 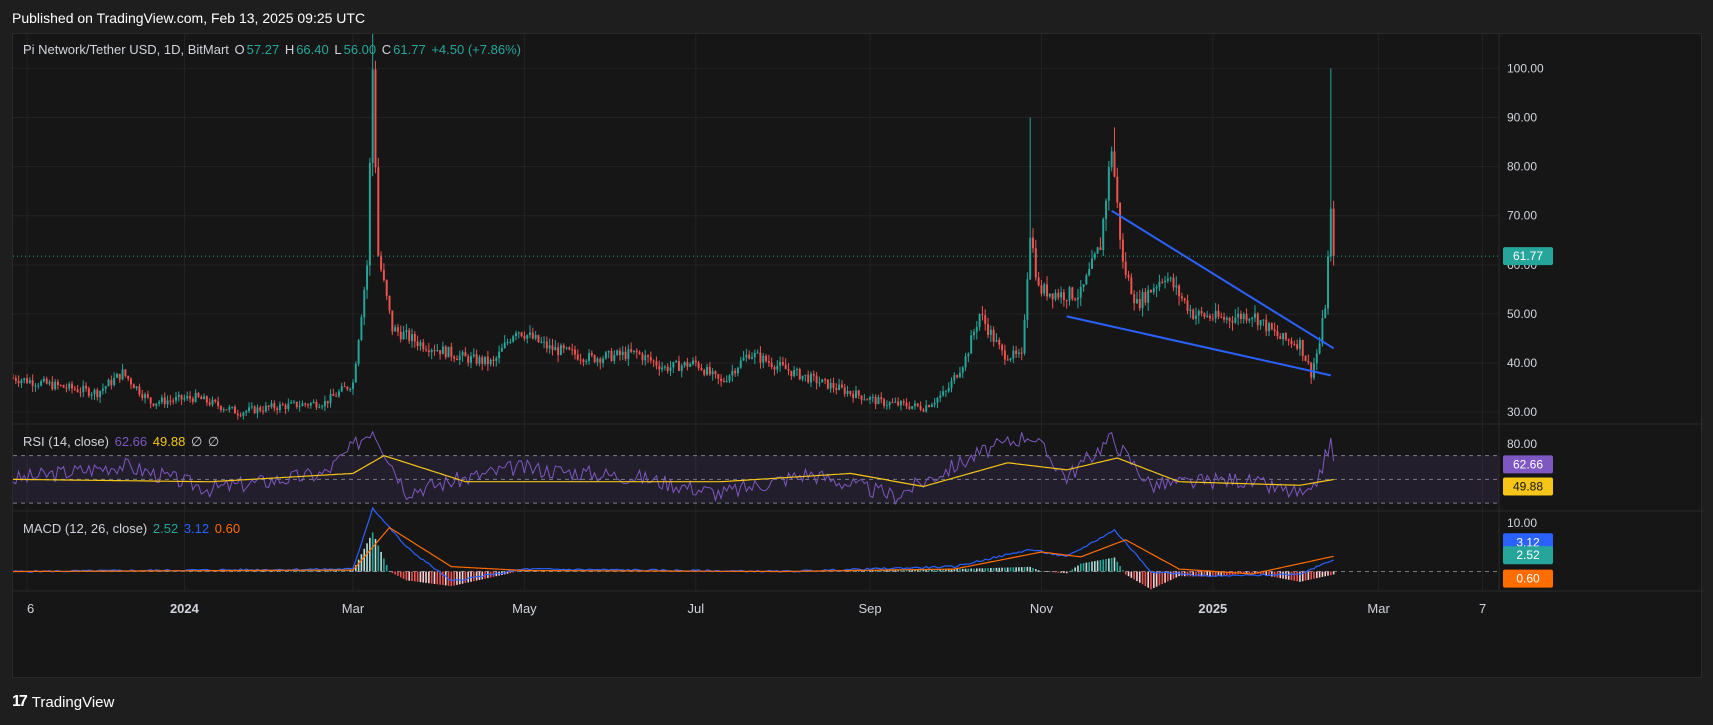 What do you see at coordinates (1522, 363) in the screenshot?
I see `price-tick-label: 40.00` at bounding box center [1522, 363].